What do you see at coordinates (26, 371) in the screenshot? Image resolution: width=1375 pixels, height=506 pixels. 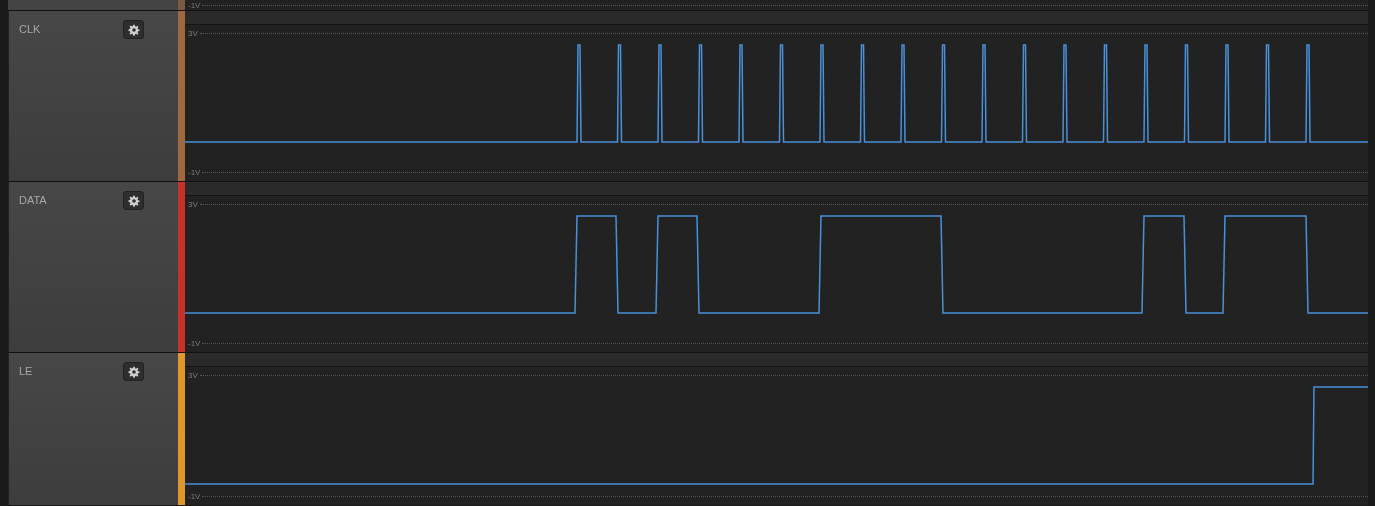 I see `channel-label: LE` at bounding box center [26, 371].